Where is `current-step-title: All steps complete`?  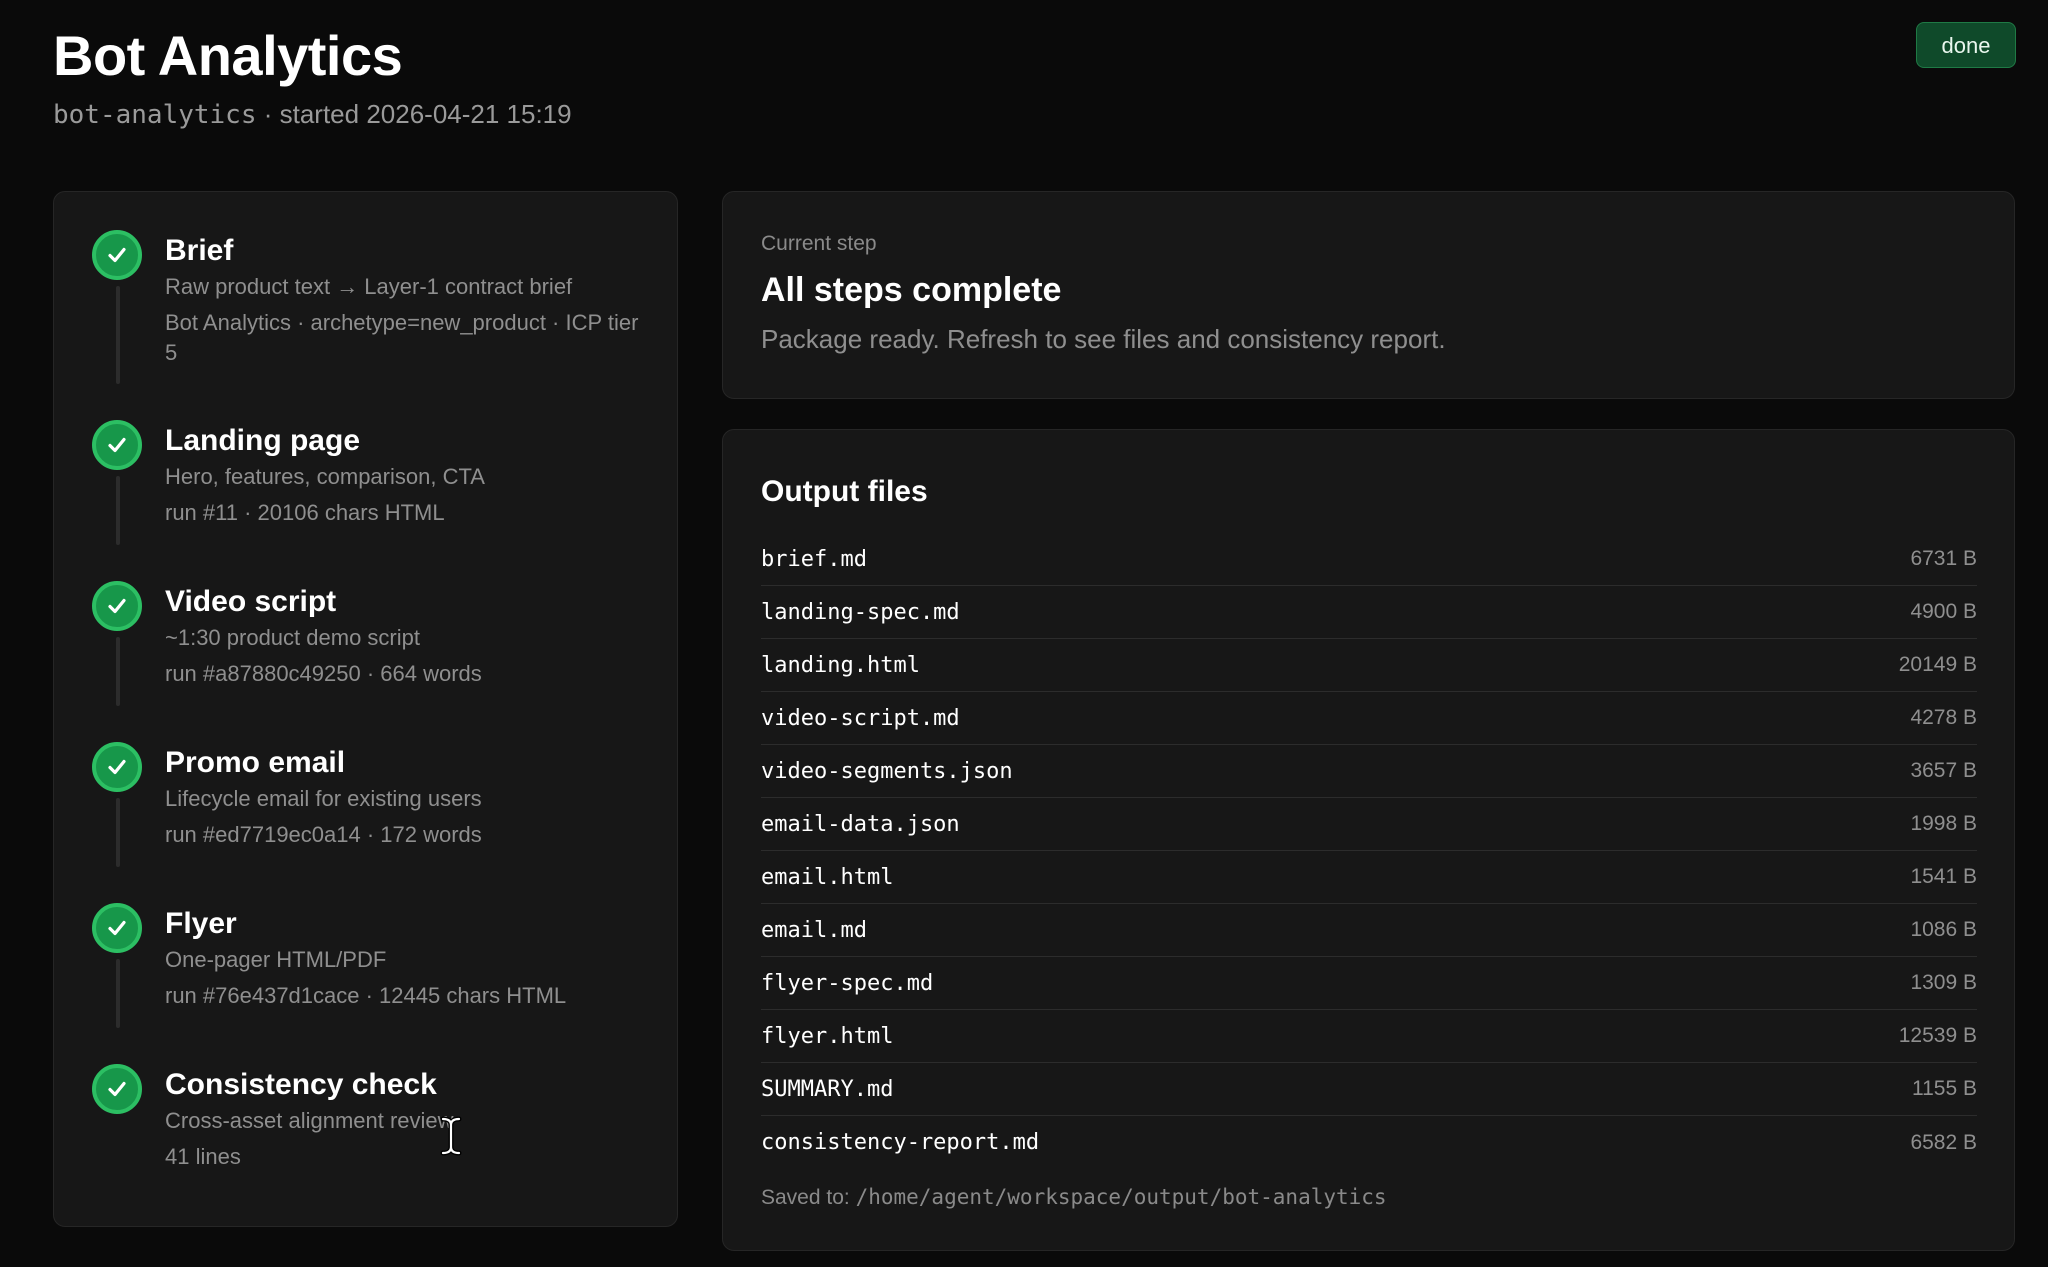 current-step-title: All steps complete is located at coordinates (911, 290).